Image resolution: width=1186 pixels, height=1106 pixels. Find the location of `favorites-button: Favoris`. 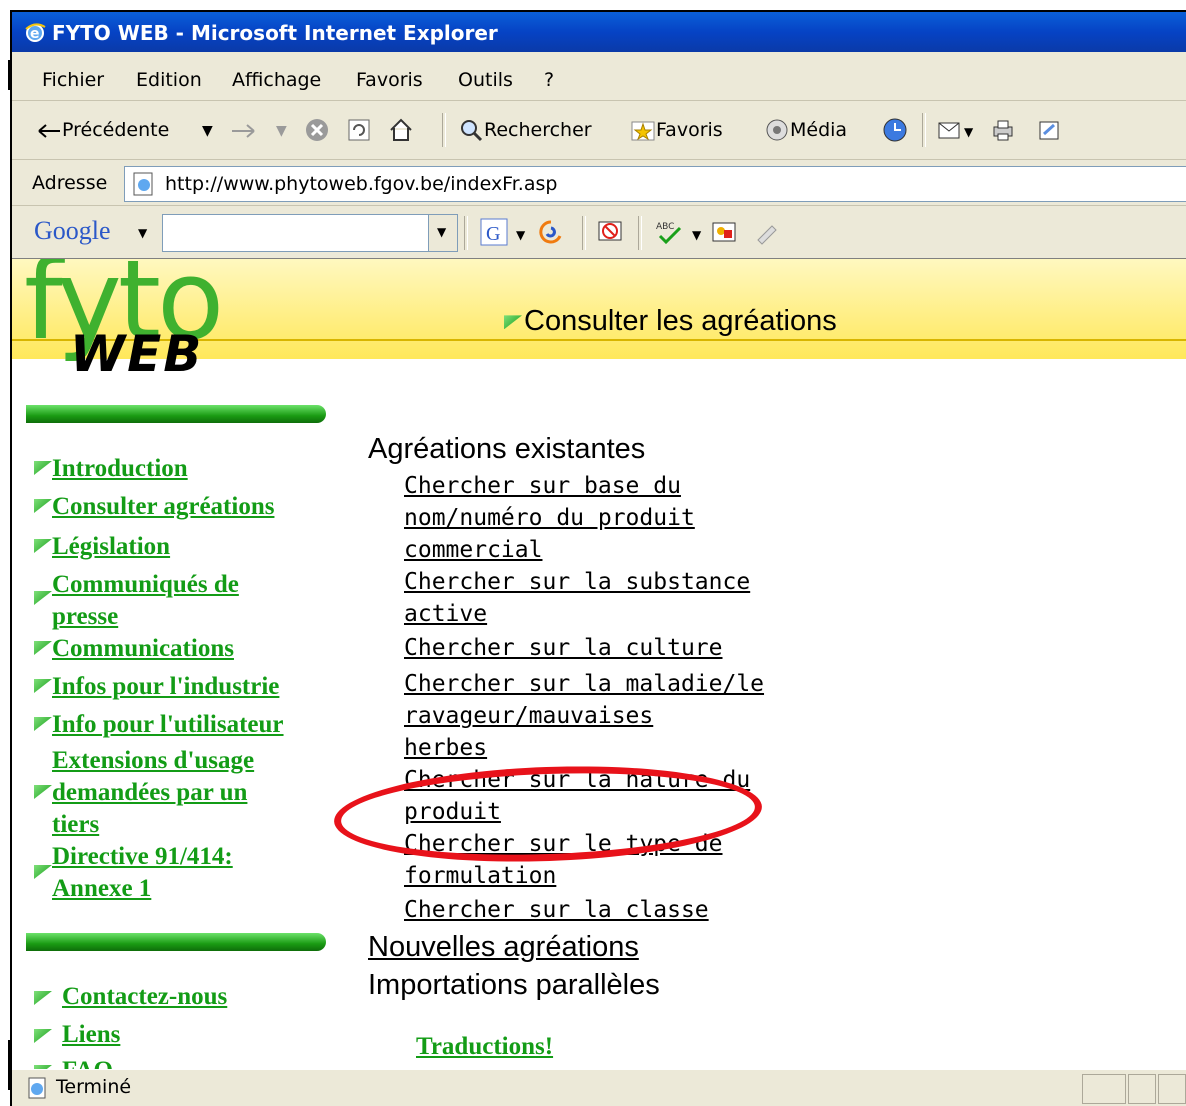

favorites-button: Favoris is located at coordinates (689, 130).